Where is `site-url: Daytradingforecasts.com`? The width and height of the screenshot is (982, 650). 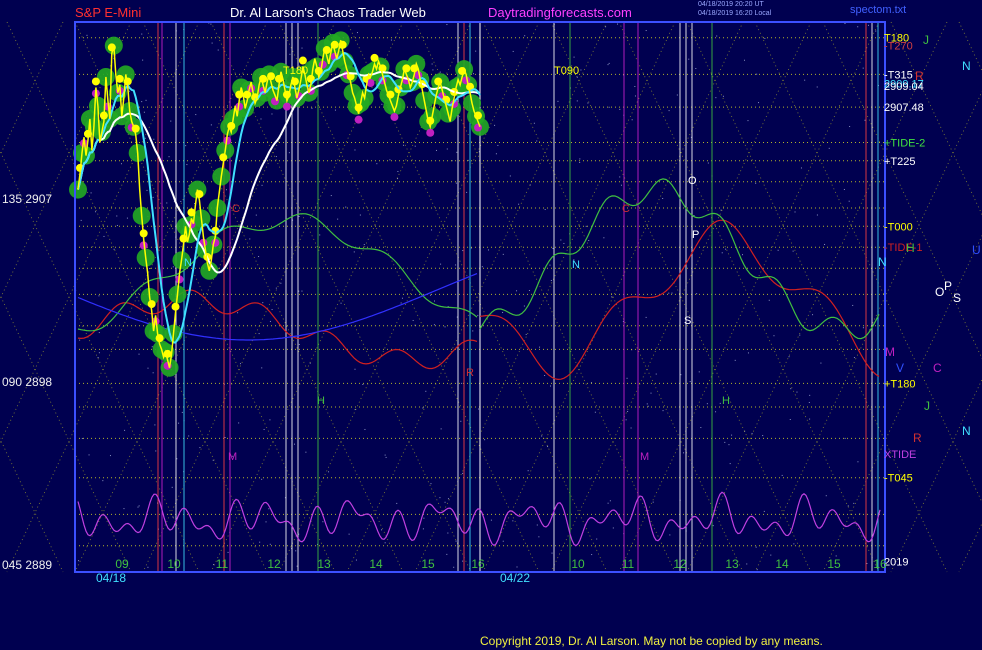
site-url: Daytradingforecasts.com is located at coordinates (560, 12).